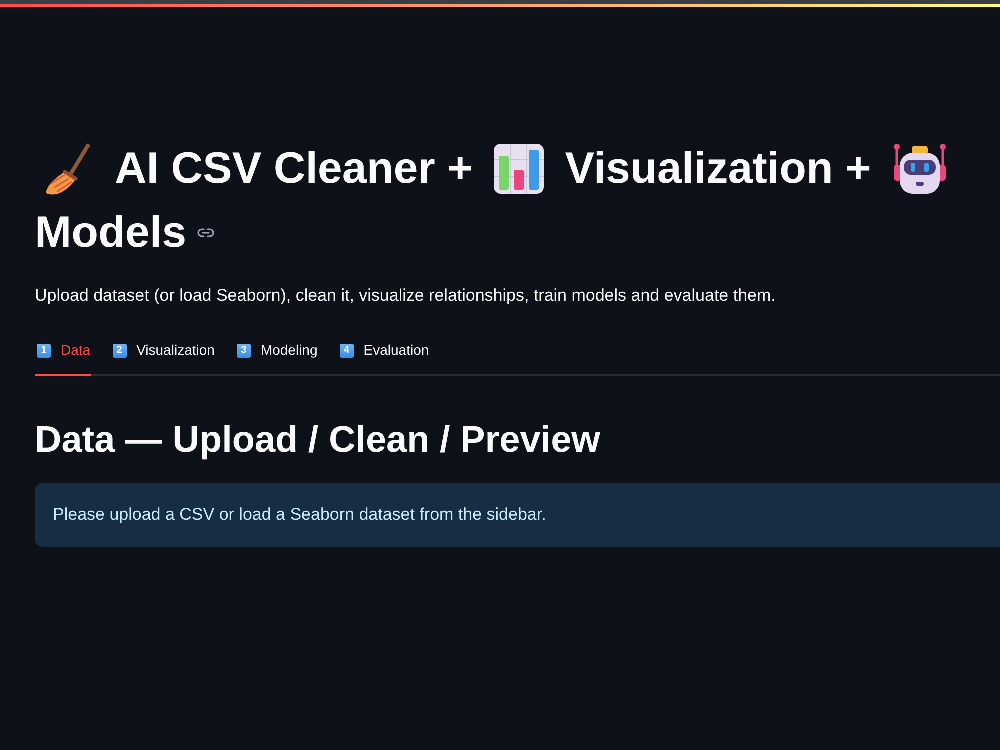 The height and width of the screenshot is (750, 1000). I want to click on link-icon, so click(205, 233).